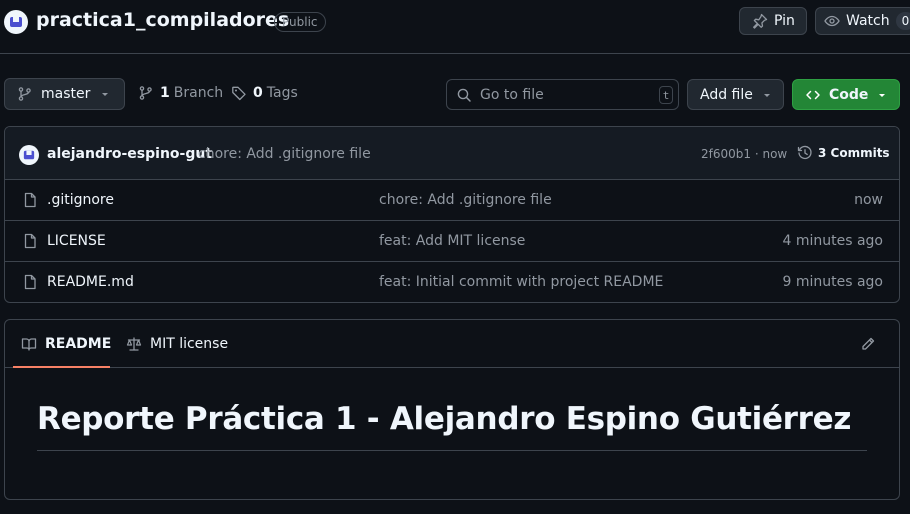 Image resolution: width=910 pixels, height=514 pixels. What do you see at coordinates (464, 95) in the screenshot?
I see `search-icon` at bounding box center [464, 95].